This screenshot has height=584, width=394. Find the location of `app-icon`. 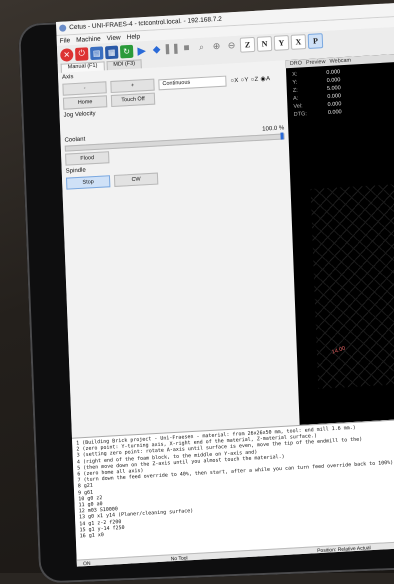

app-icon is located at coordinates (63, 28).